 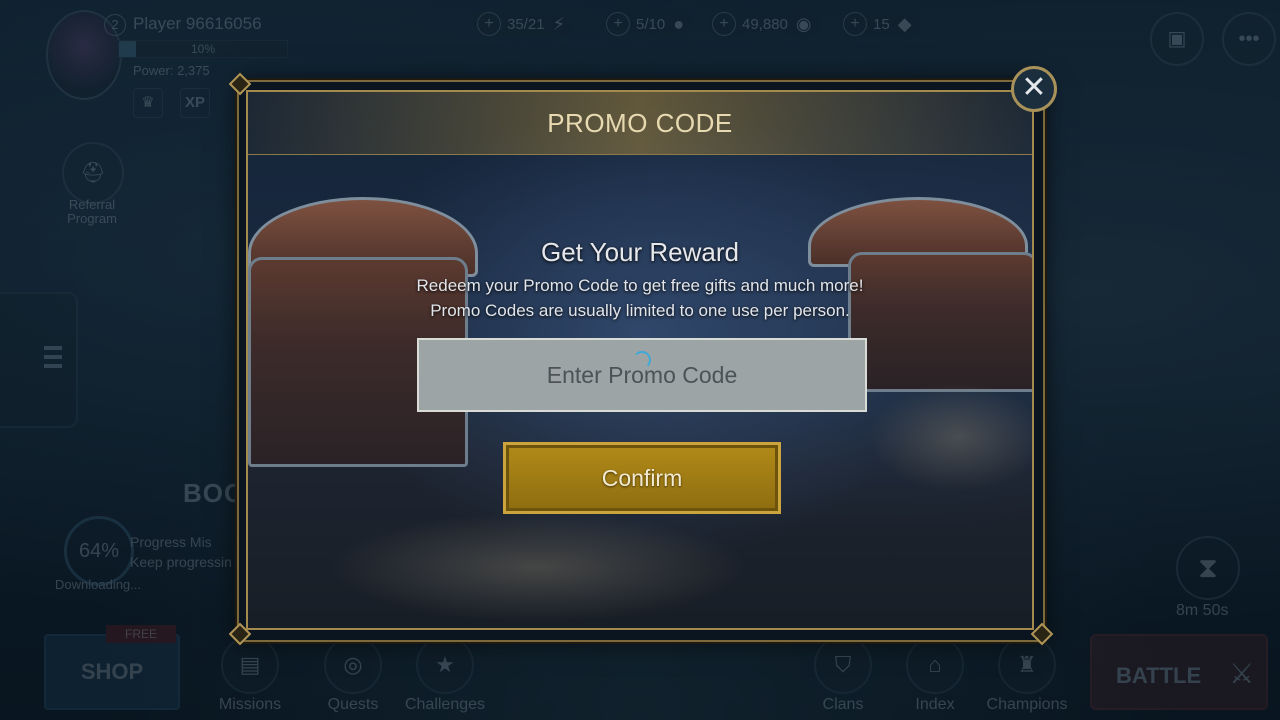 I want to click on modal-header: PROMO CODE, so click(x=640, y=123).